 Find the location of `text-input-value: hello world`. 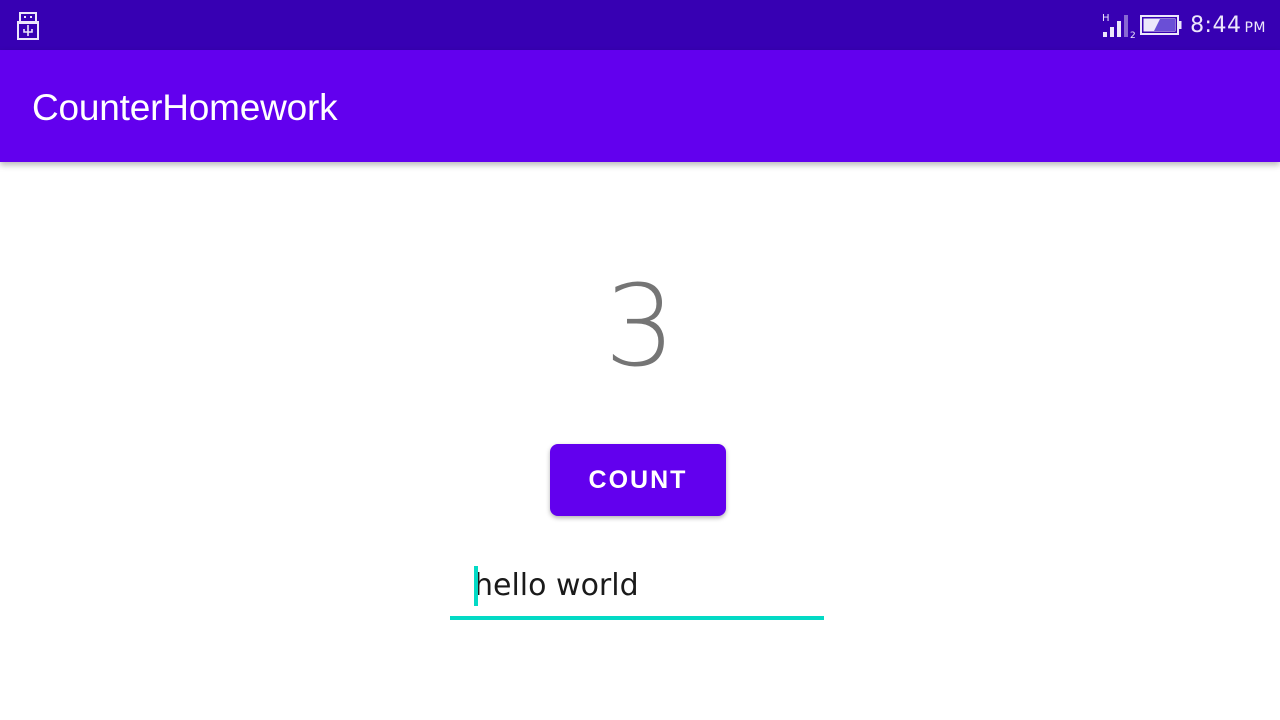

text-input-value: hello world is located at coordinates (556, 586).